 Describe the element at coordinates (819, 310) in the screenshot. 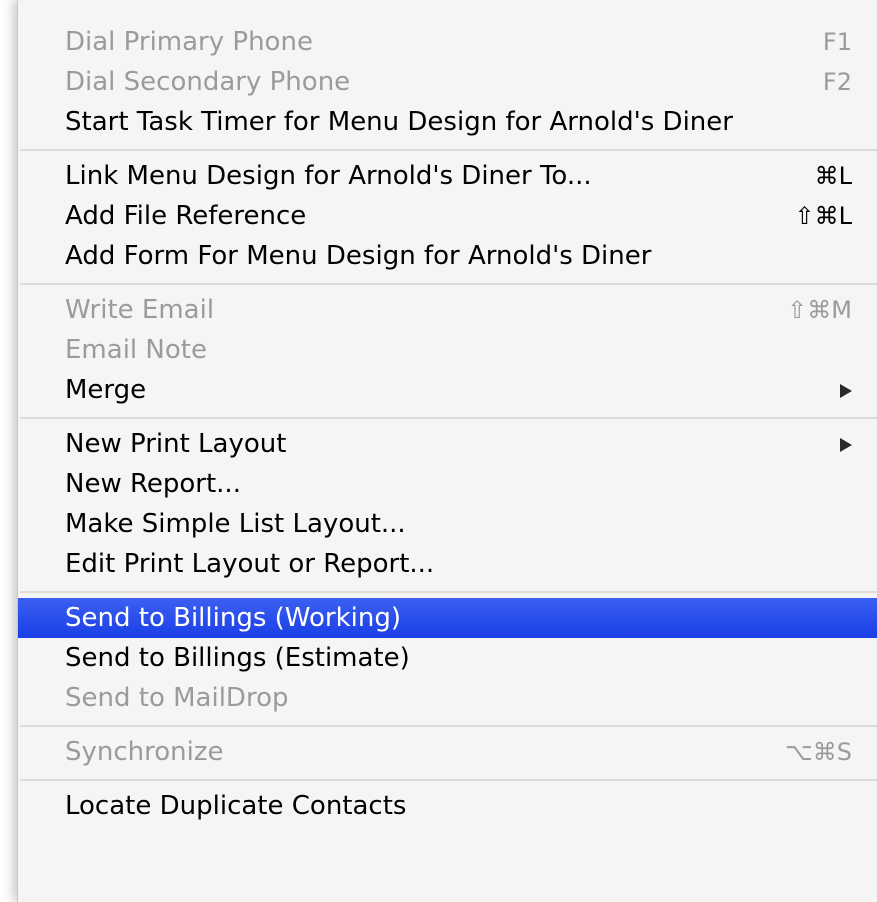

I see `menu-item-shortcut: ⇧⌘M` at that location.